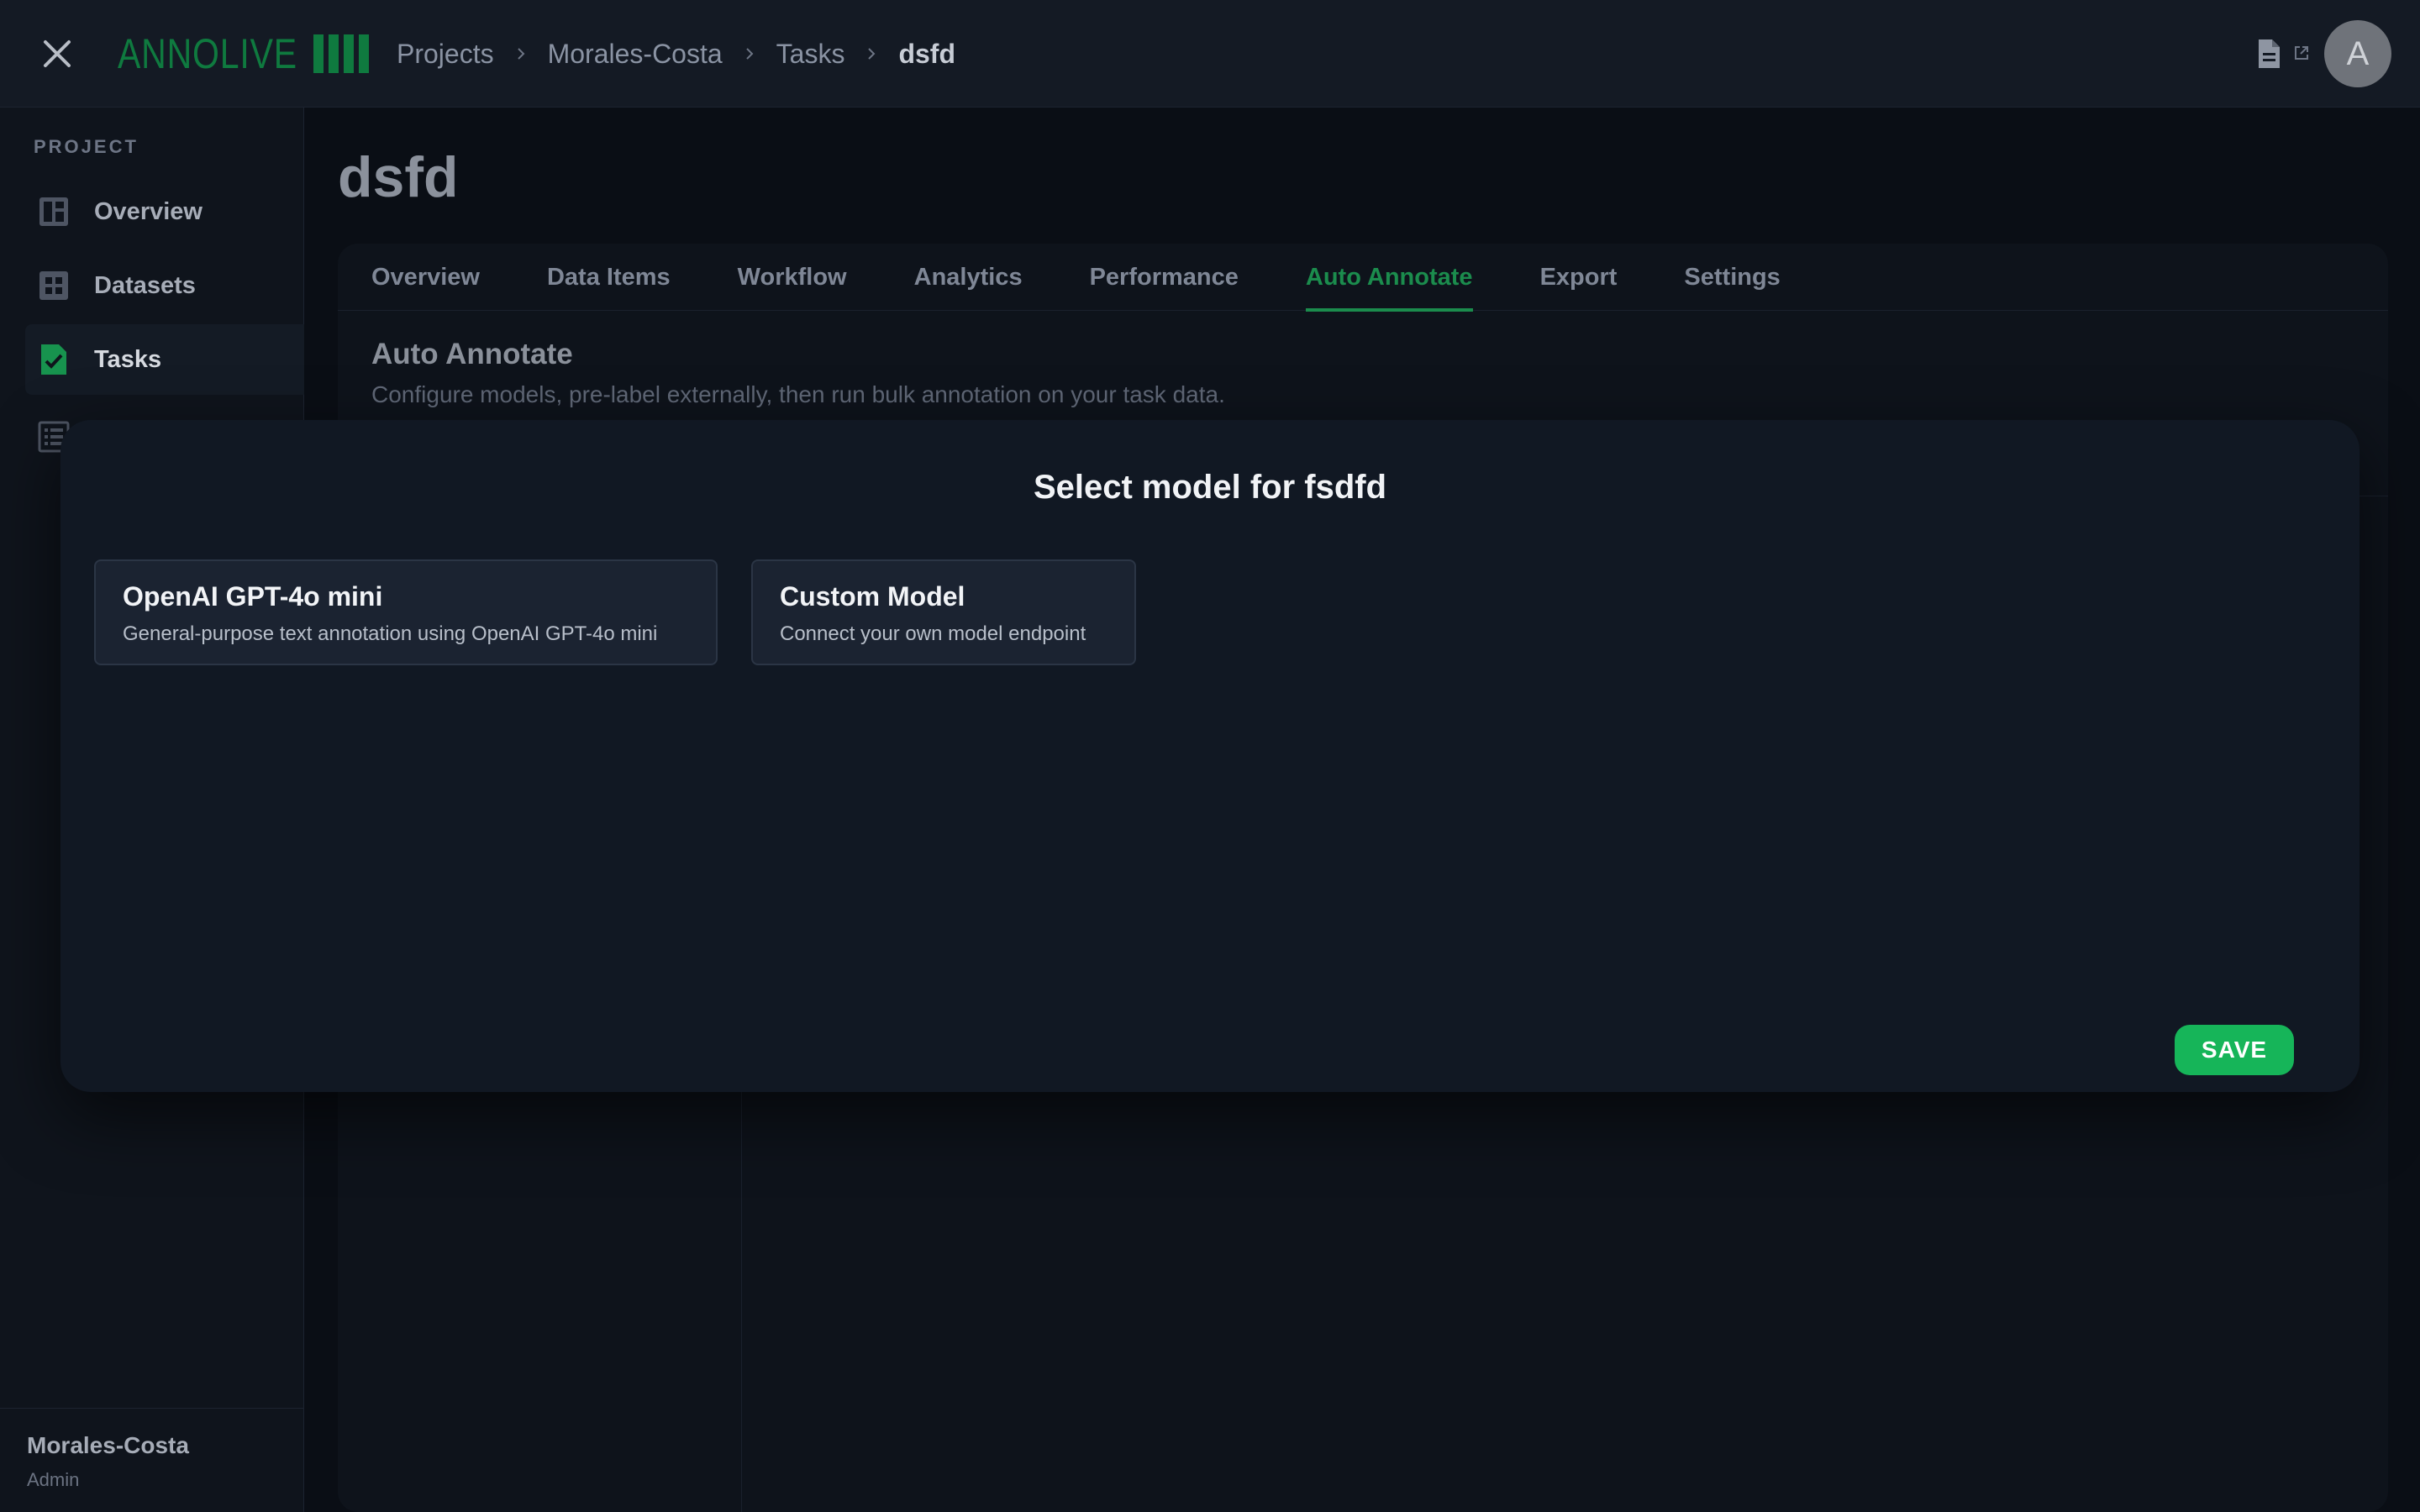 This screenshot has height=1512, width=2420. What do you see at coordinates (968, 277) in the screenshot?
I see `tab-analytics: Analytics` at bounding box center [968, 277].